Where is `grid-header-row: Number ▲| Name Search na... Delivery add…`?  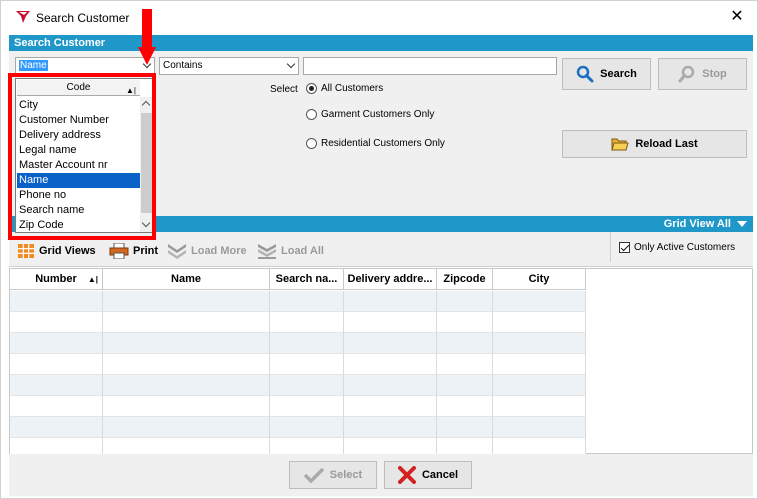 grid-header-row: Number ▲| Name Search na... Delivery add… is located at coordinates (298, 279).